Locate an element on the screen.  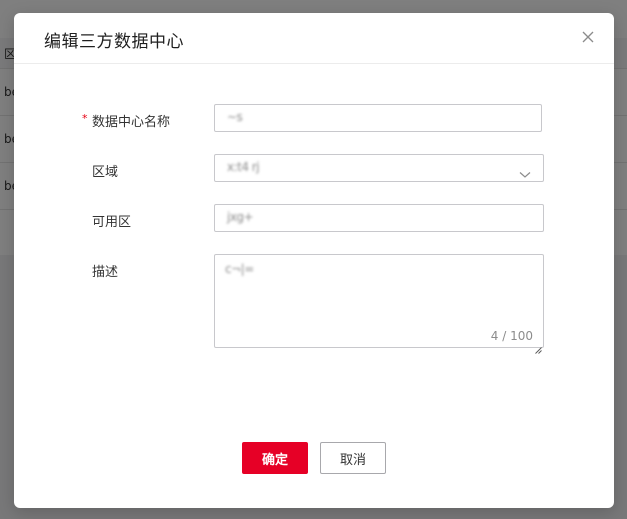
region-label: 区域 is located at coordinates (105, 172).